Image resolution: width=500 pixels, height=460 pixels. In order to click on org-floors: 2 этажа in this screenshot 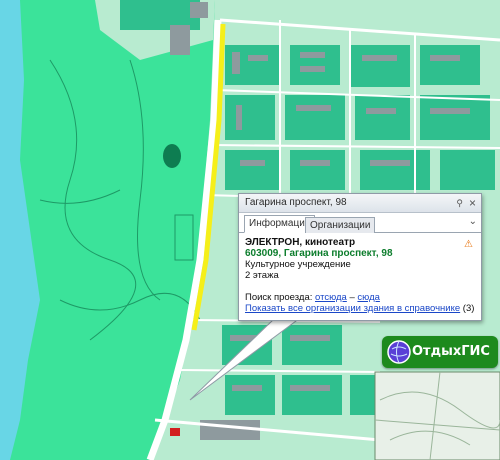, I will do `click(262, 275)`.